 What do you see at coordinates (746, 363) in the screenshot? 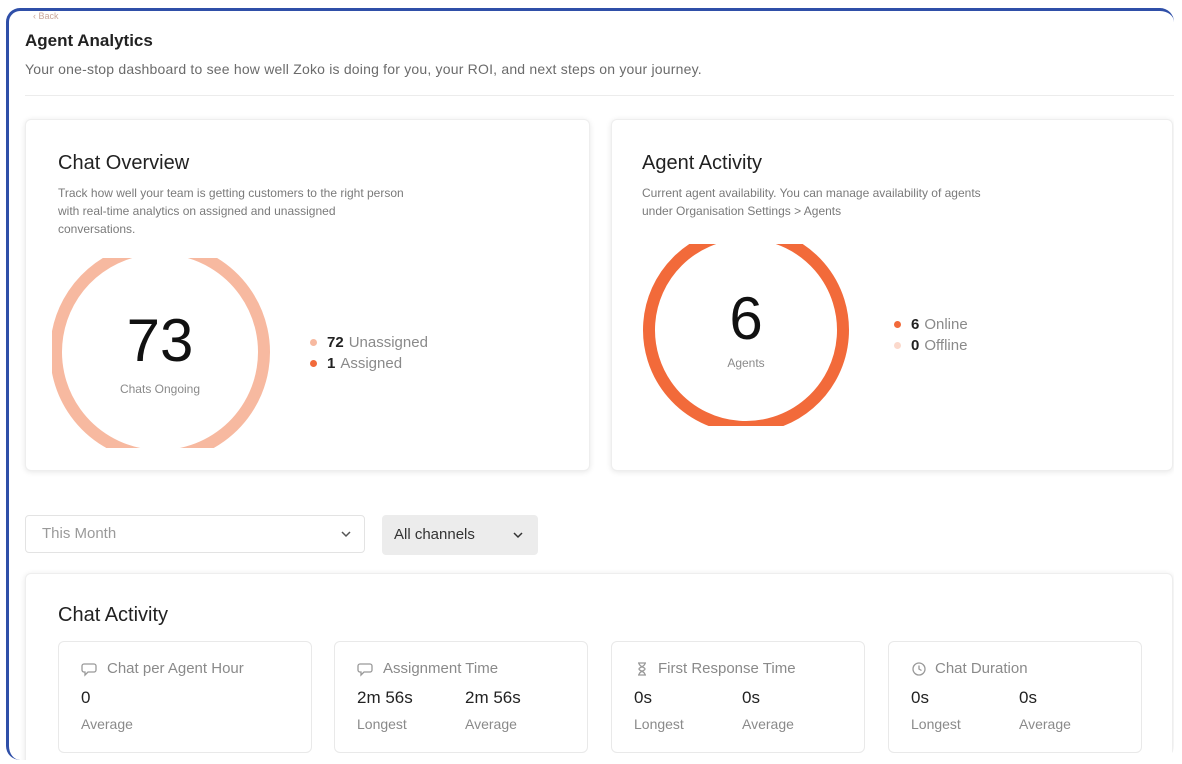
I see `agents-total-label: Agents` at bounding box center [746, 363].